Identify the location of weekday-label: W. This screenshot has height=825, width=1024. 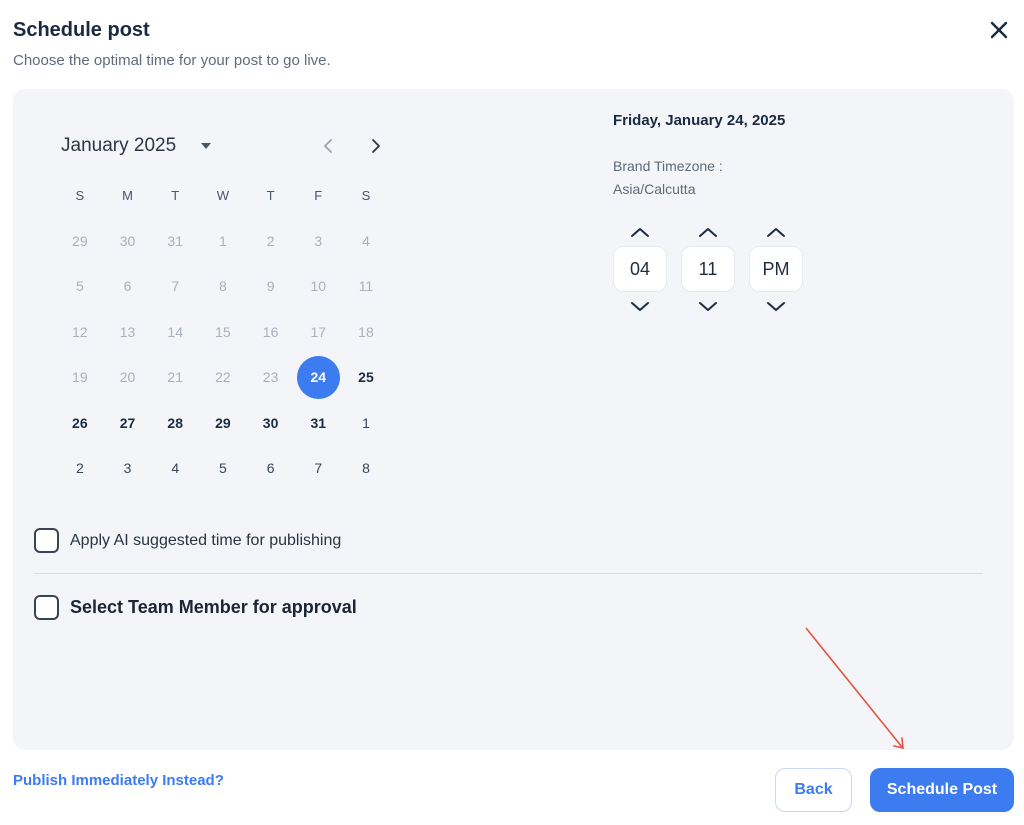
(223, 195).